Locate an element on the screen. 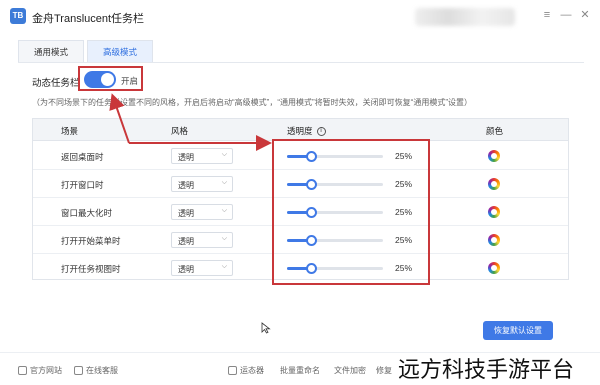  header-color: 颜色 is located at coordinates (495, 131).